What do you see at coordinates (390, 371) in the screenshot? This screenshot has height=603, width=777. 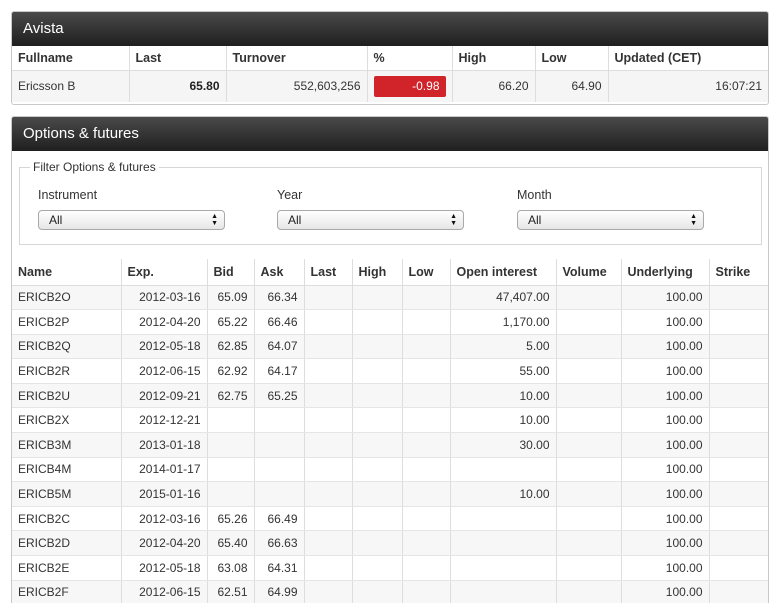 I see `table-row: ERICB2R 2012-06-15 62.92 64.17 55.00 100.00` at bounding box center [390, 371].